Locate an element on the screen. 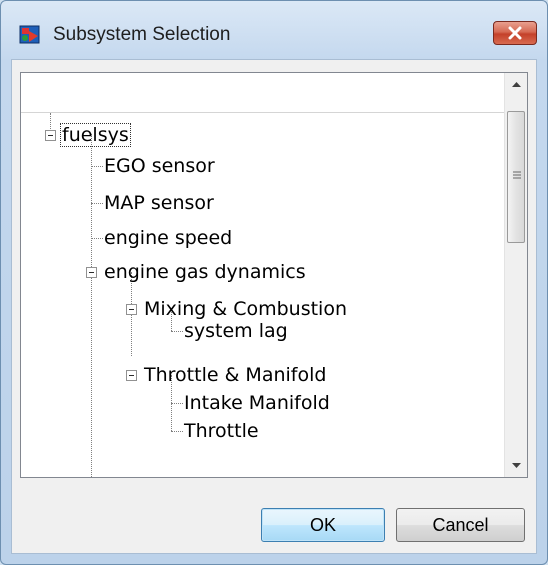 This screenshot has height=565, width=548. tree-node-label: Intake Manifold is located at coordinates (257, 403).